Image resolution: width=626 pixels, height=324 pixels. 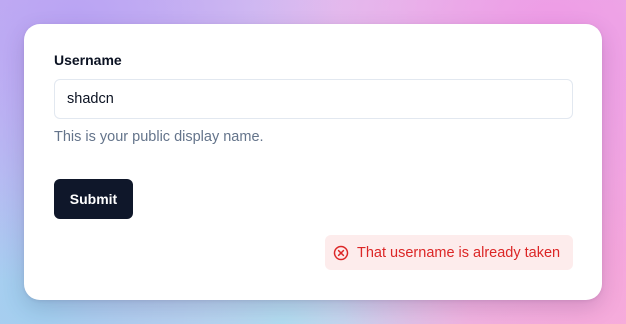 I want to click on error-message: That username is already taken, so click(x=459, y=252).